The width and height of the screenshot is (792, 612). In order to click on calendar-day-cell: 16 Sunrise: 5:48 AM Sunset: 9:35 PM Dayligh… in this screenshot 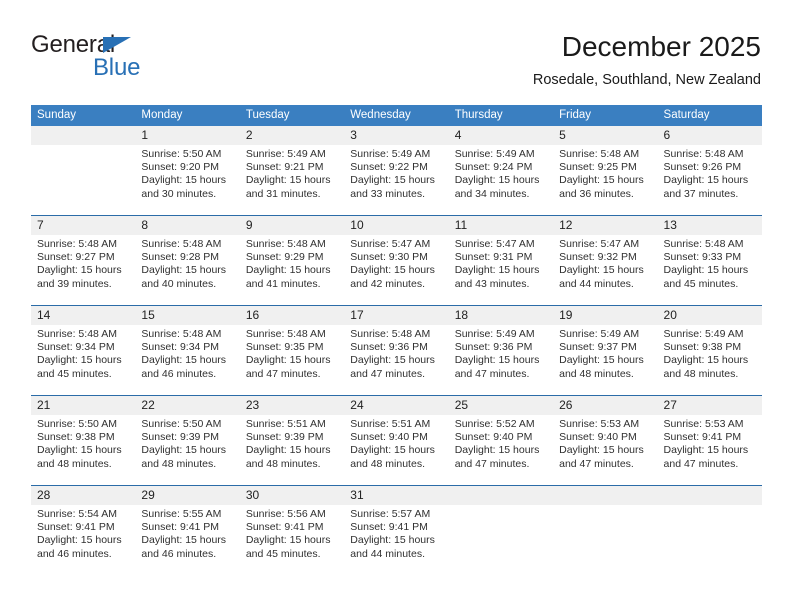, I will do `click(292, 350)`.